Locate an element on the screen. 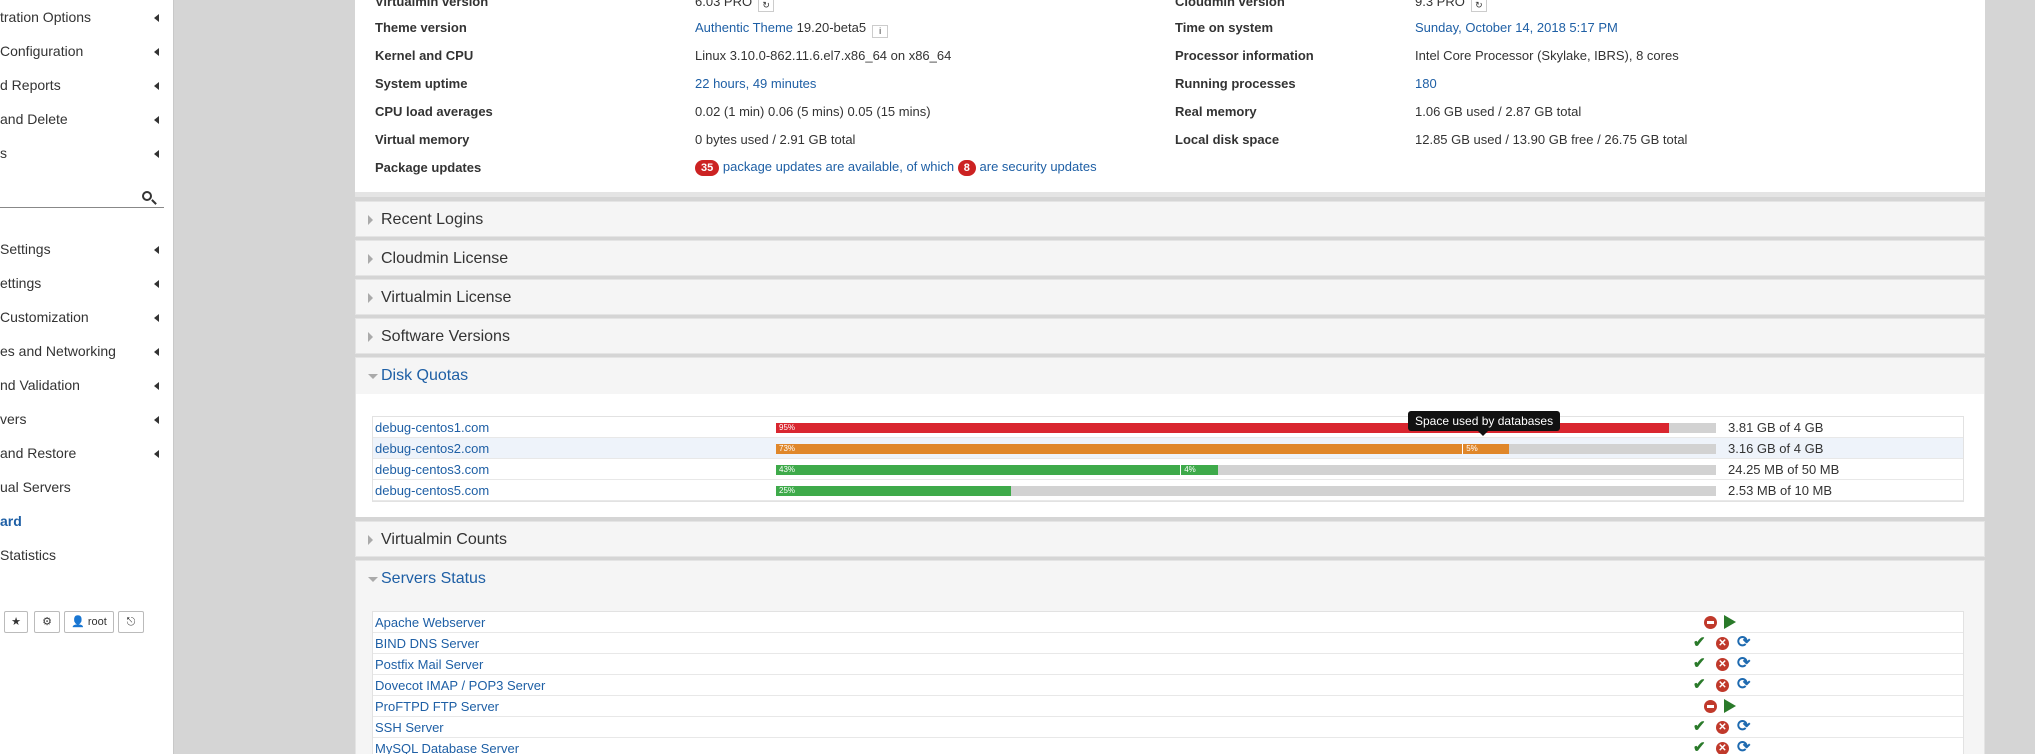 The image size is (2035, 754). server-name-link: SSH Server is located at coordinates (409, 727).